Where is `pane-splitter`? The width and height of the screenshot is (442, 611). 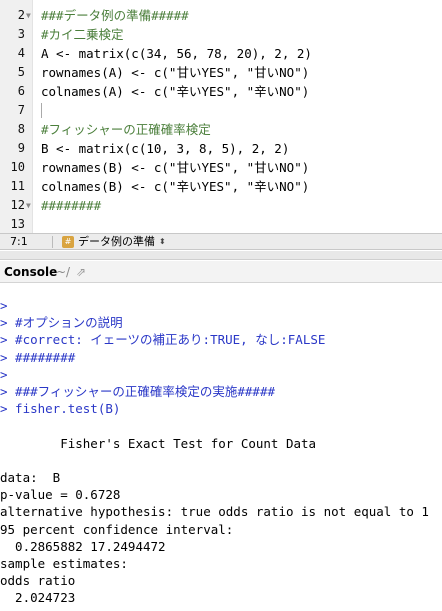 pane-splitter is located at coordinates (221, 255).